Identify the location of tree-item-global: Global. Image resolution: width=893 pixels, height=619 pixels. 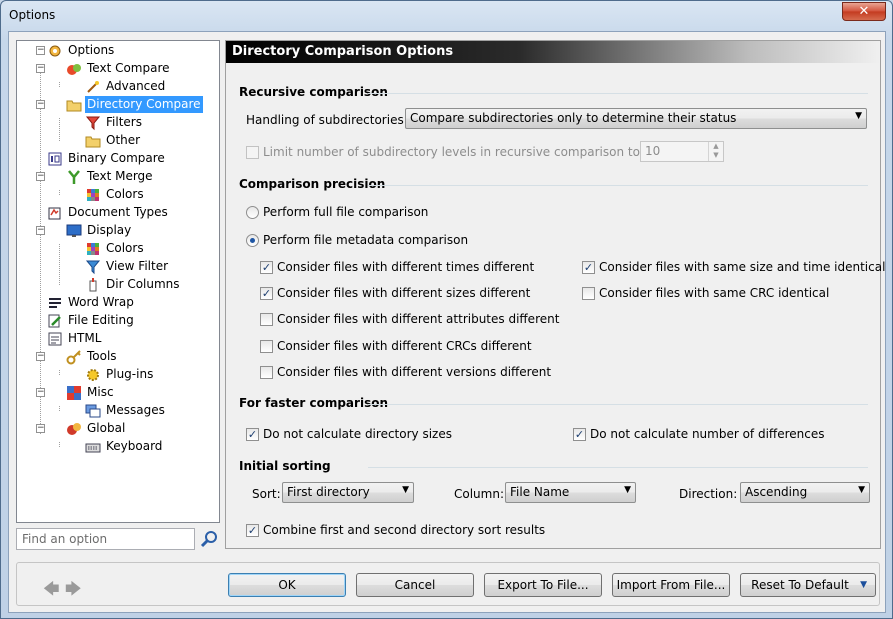
(96, 428).